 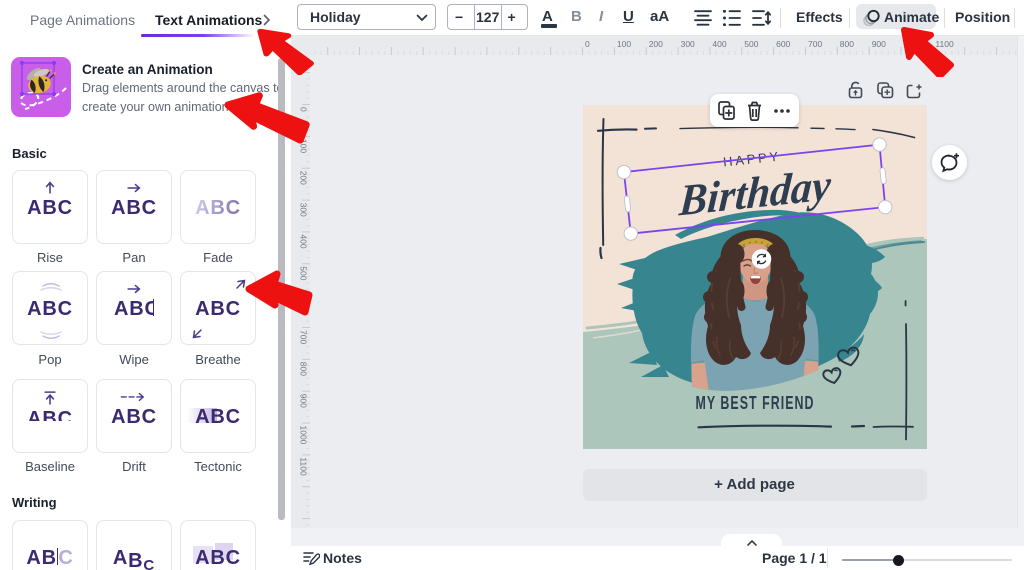 What do you see at coordinates (751, 44) in the screenshot?
I see `svg-text: 500` at bounding box center [751, 44].